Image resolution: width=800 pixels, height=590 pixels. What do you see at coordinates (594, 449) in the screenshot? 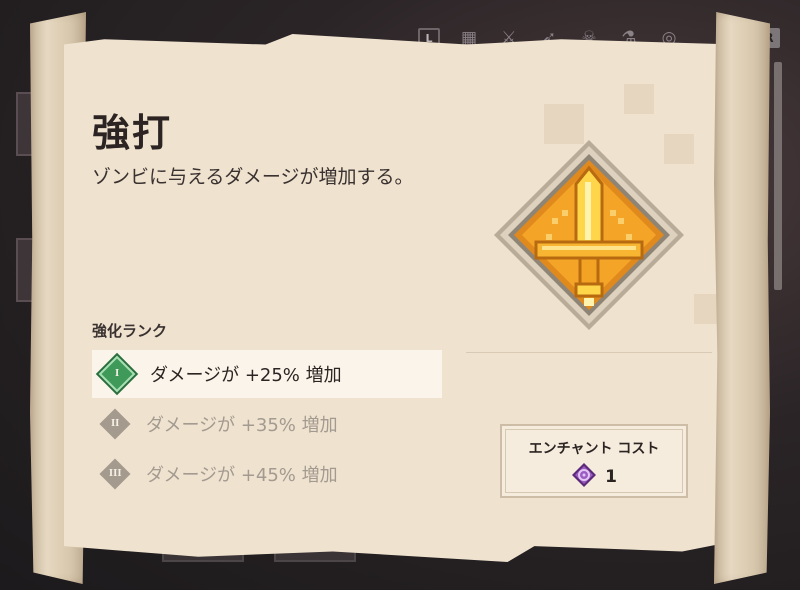
I see `enchant-cost-label: エンチャント コスト` at bounding box center [594, 449].